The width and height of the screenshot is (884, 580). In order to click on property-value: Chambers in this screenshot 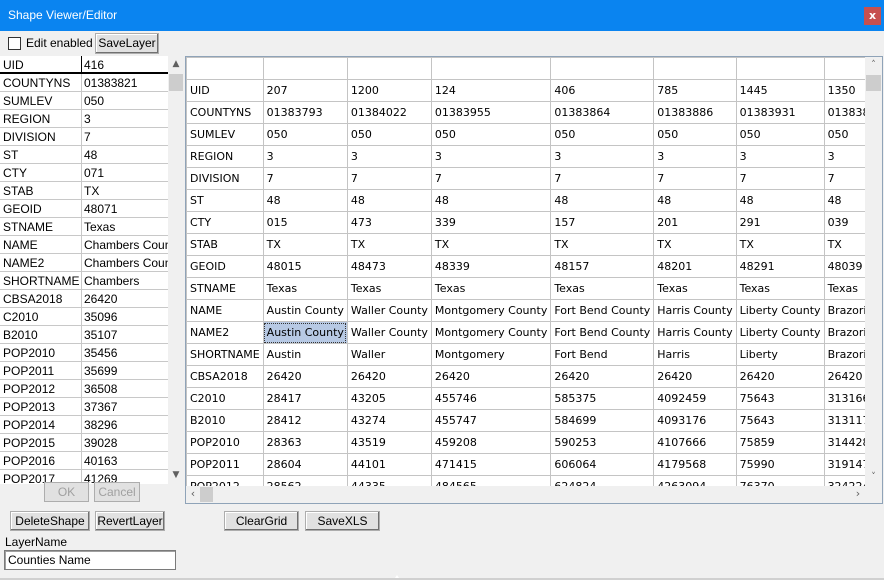, I will do `click(126, 281)`.